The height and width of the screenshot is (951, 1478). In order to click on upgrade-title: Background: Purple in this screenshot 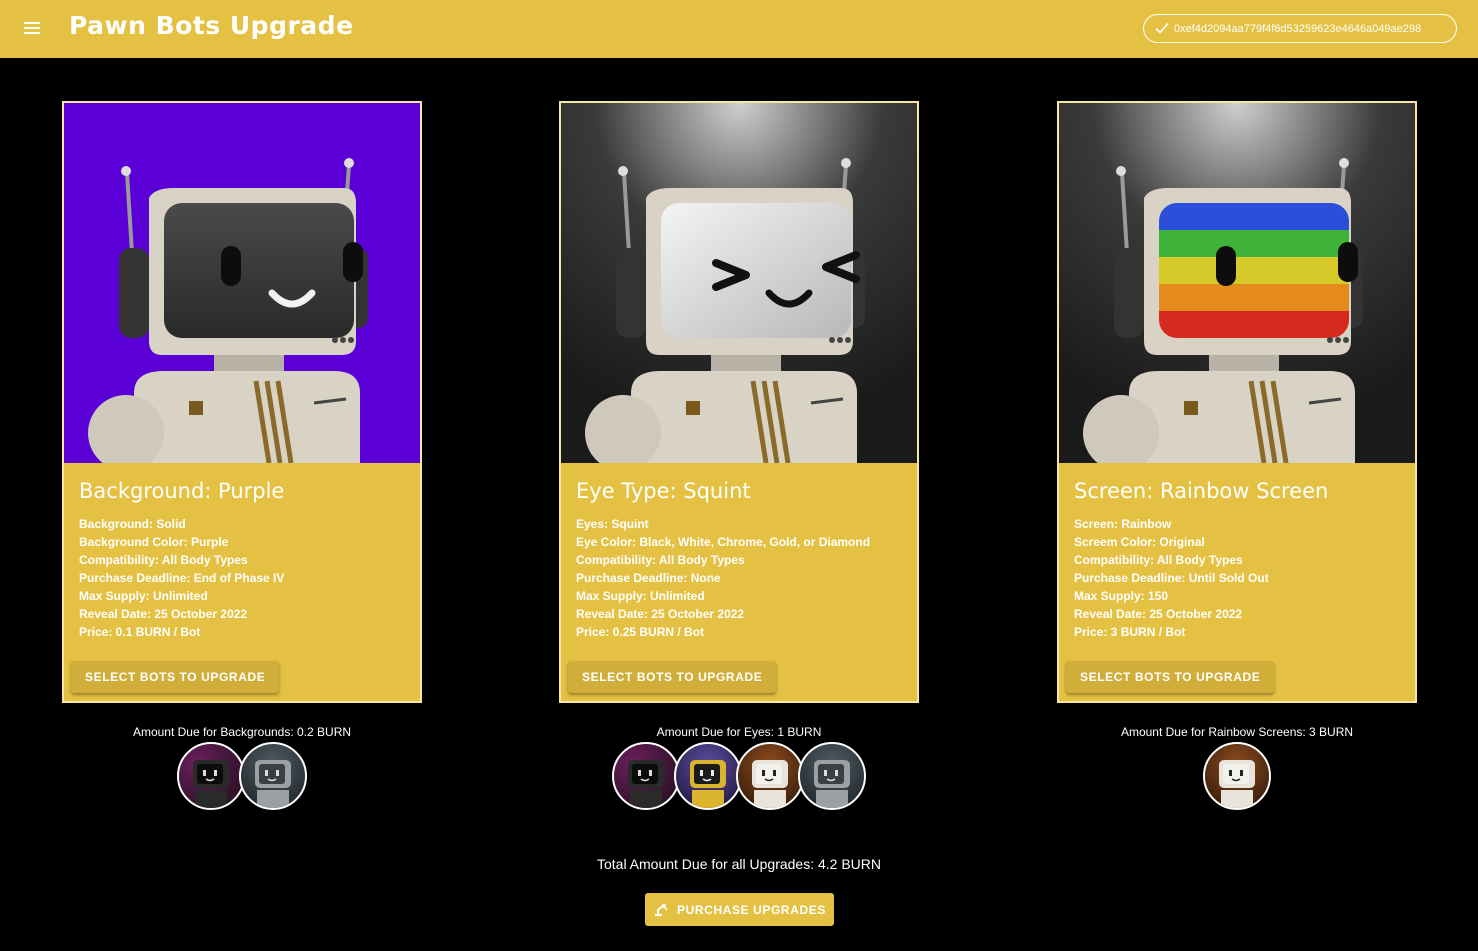, I will do `click(182, 491)`.